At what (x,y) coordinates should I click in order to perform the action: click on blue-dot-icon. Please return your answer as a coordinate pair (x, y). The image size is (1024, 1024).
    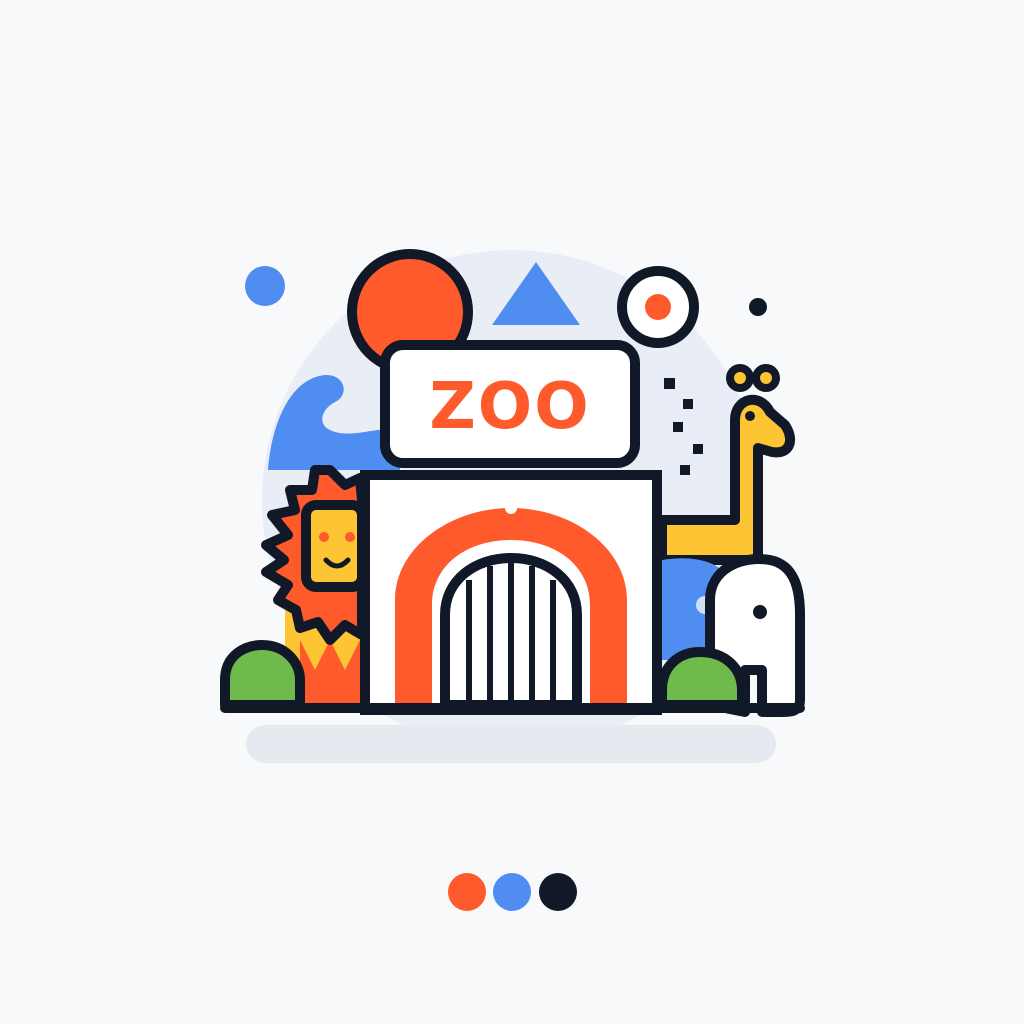
    Looking at the image, I should click on (265, 286).